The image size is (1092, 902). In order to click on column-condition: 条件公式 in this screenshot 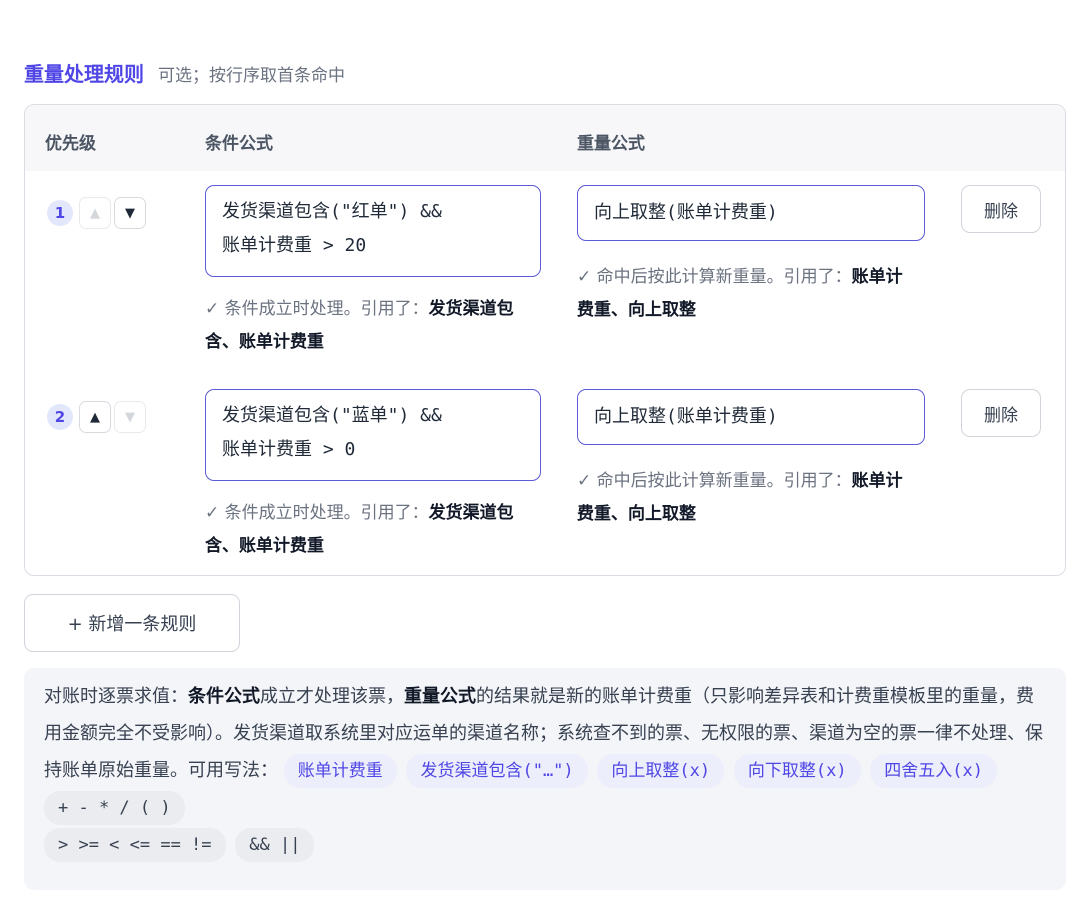, I will do `click(239, 144)`.